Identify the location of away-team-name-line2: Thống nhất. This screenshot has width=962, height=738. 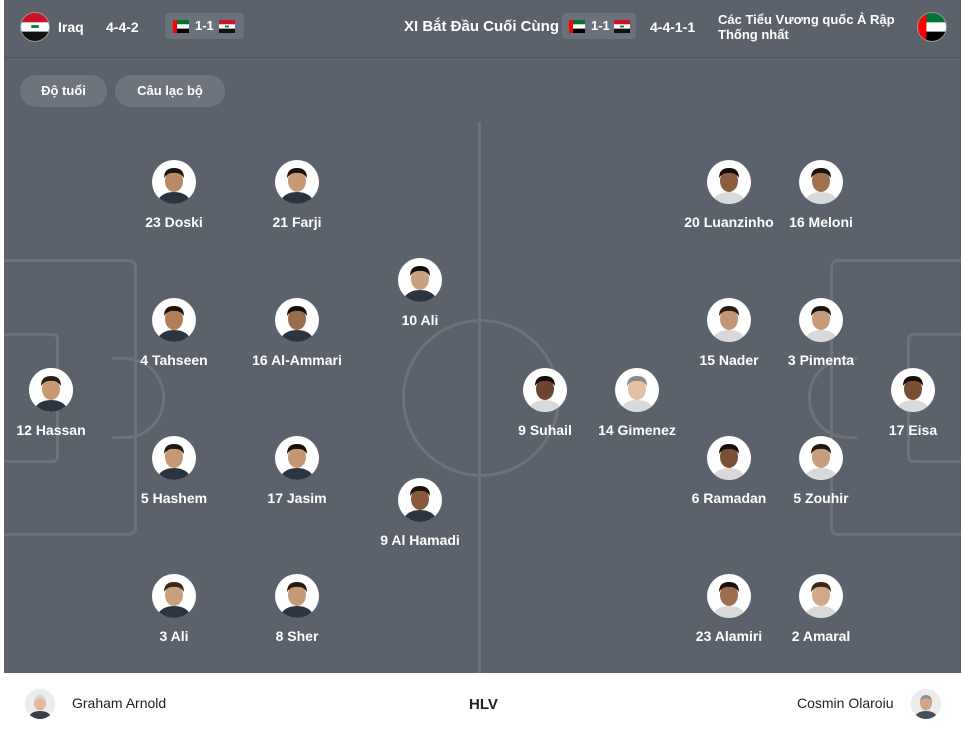
(753, 34).